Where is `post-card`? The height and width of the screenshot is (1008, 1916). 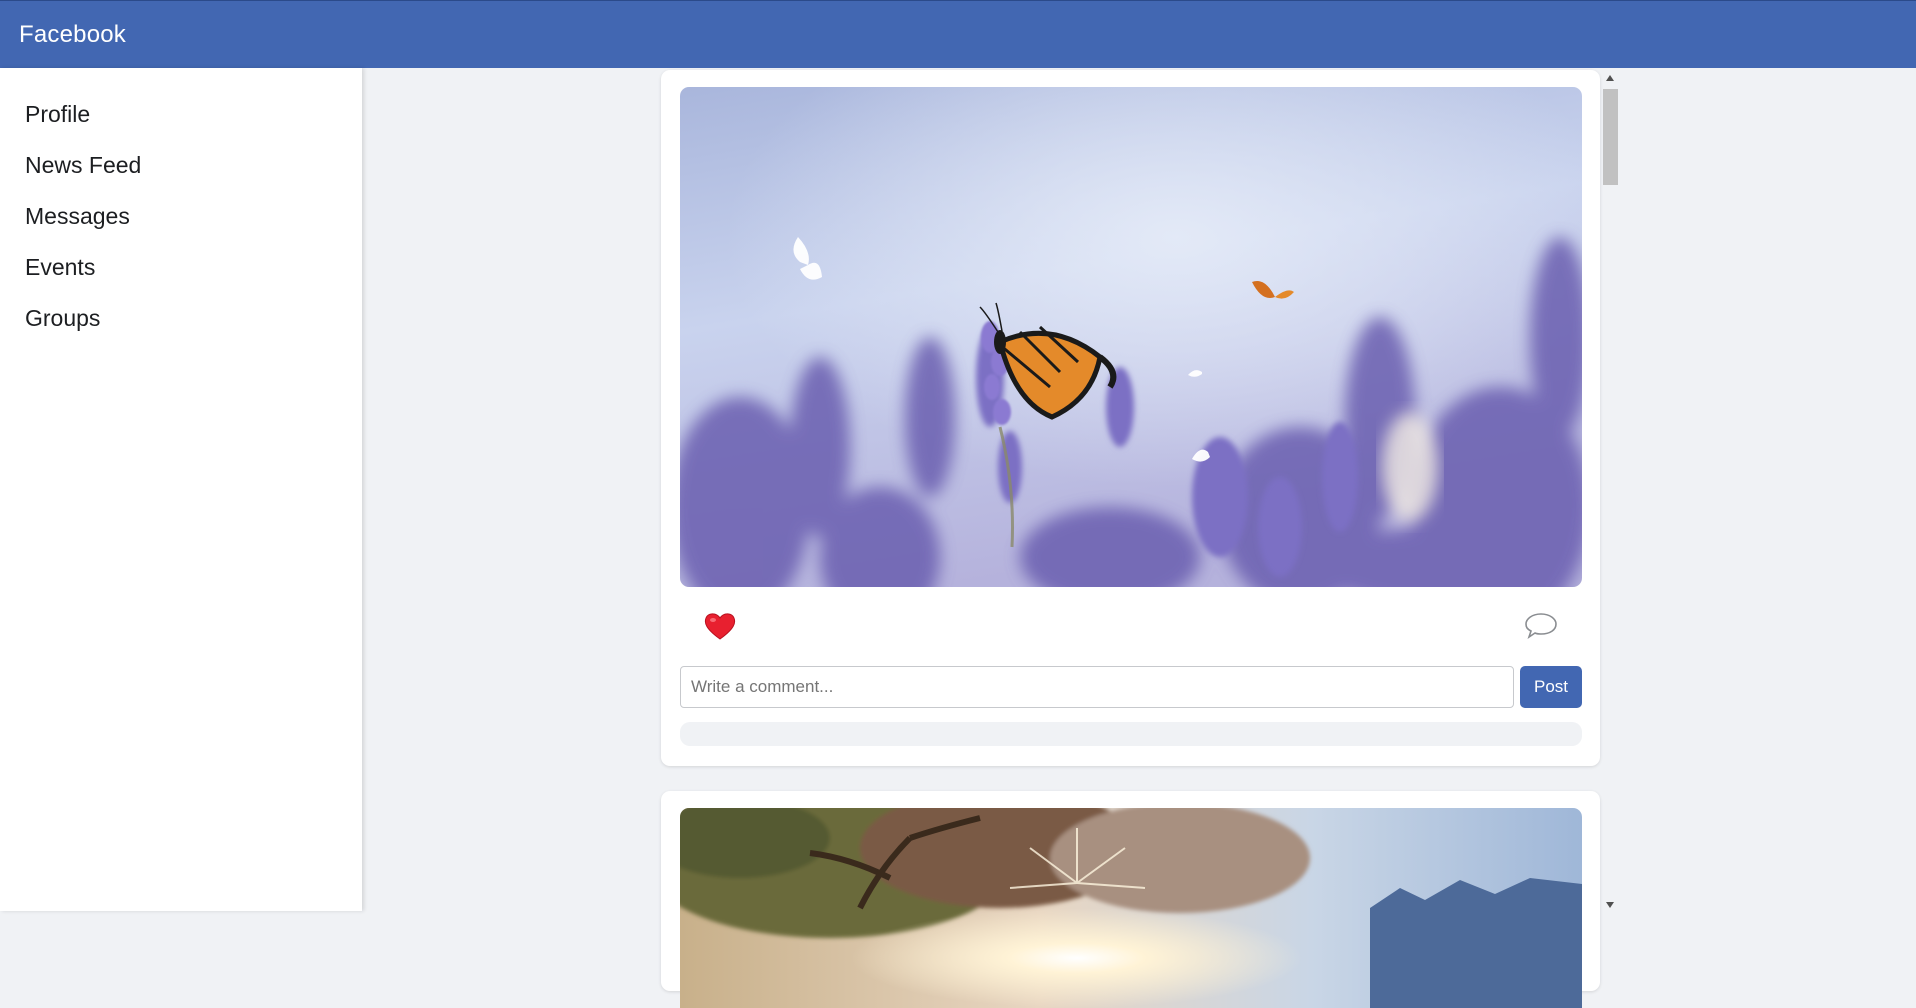 post-card is located at coordinates (1130, 899).